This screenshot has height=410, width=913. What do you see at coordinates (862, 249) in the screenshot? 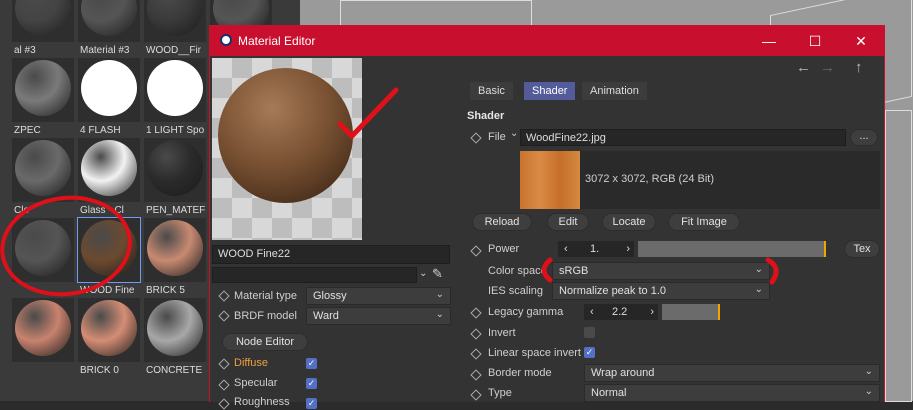
I see `tex-button: Tex` at bounding box center [862, 249].